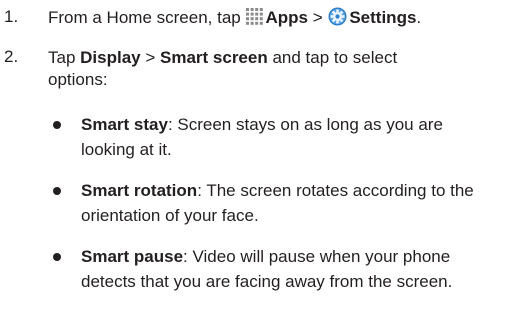  Describe the element at coordinates (132, 256) in the screenshot. I see `option-name: Smart pause` at that location.